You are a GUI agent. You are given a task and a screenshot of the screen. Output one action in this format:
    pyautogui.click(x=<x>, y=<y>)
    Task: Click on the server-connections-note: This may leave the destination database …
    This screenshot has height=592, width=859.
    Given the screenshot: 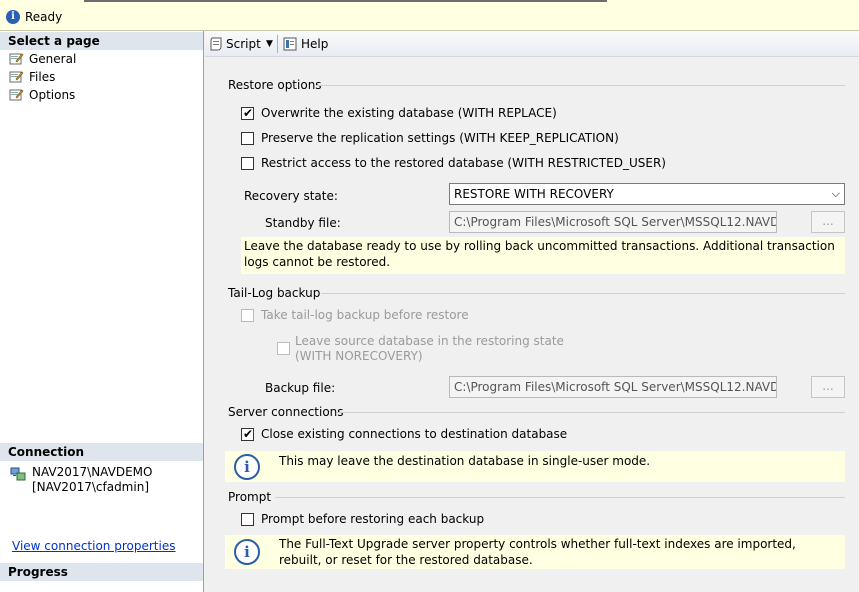 What is the action you would take?
    pyautogui.click(x=465, y=461)
    